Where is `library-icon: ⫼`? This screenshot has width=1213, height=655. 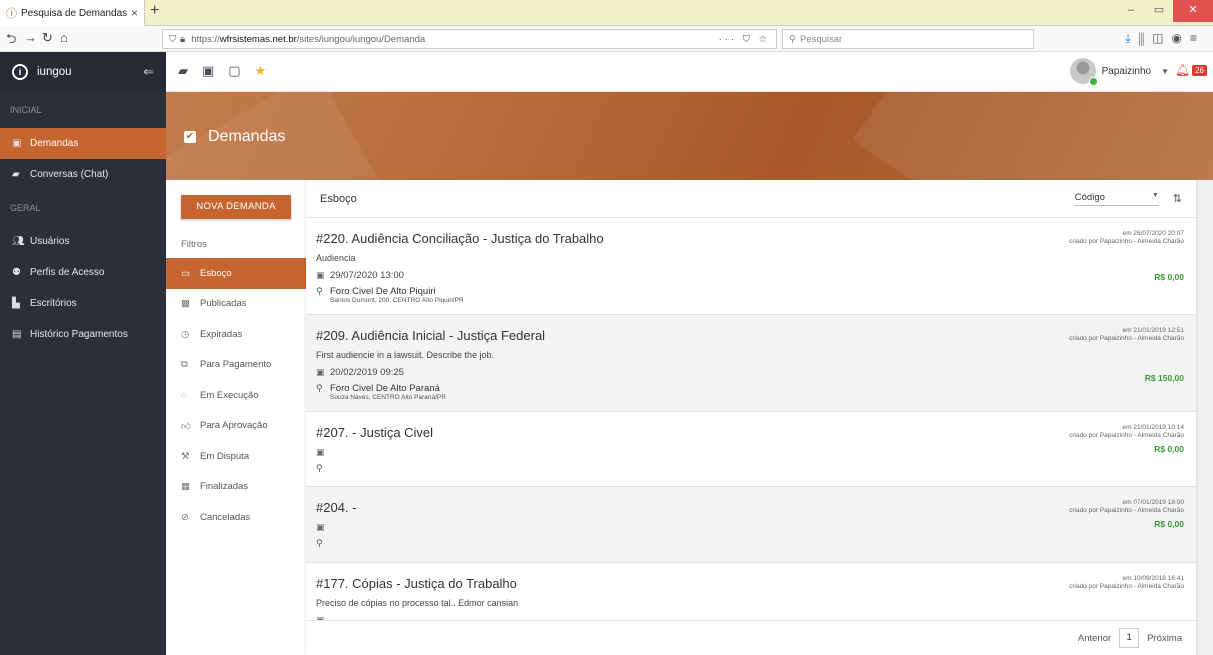
library-icon: ⫼ is located at coordinates (1146, 38).